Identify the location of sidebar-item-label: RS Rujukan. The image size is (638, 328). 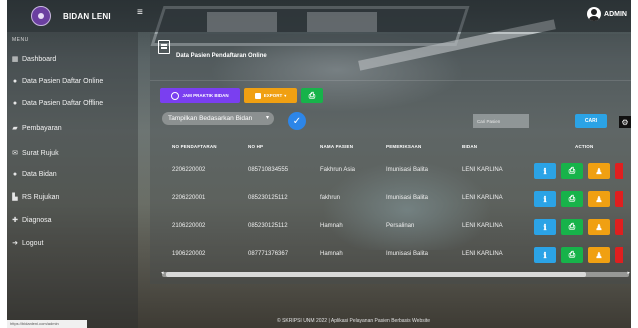
(41, 197).